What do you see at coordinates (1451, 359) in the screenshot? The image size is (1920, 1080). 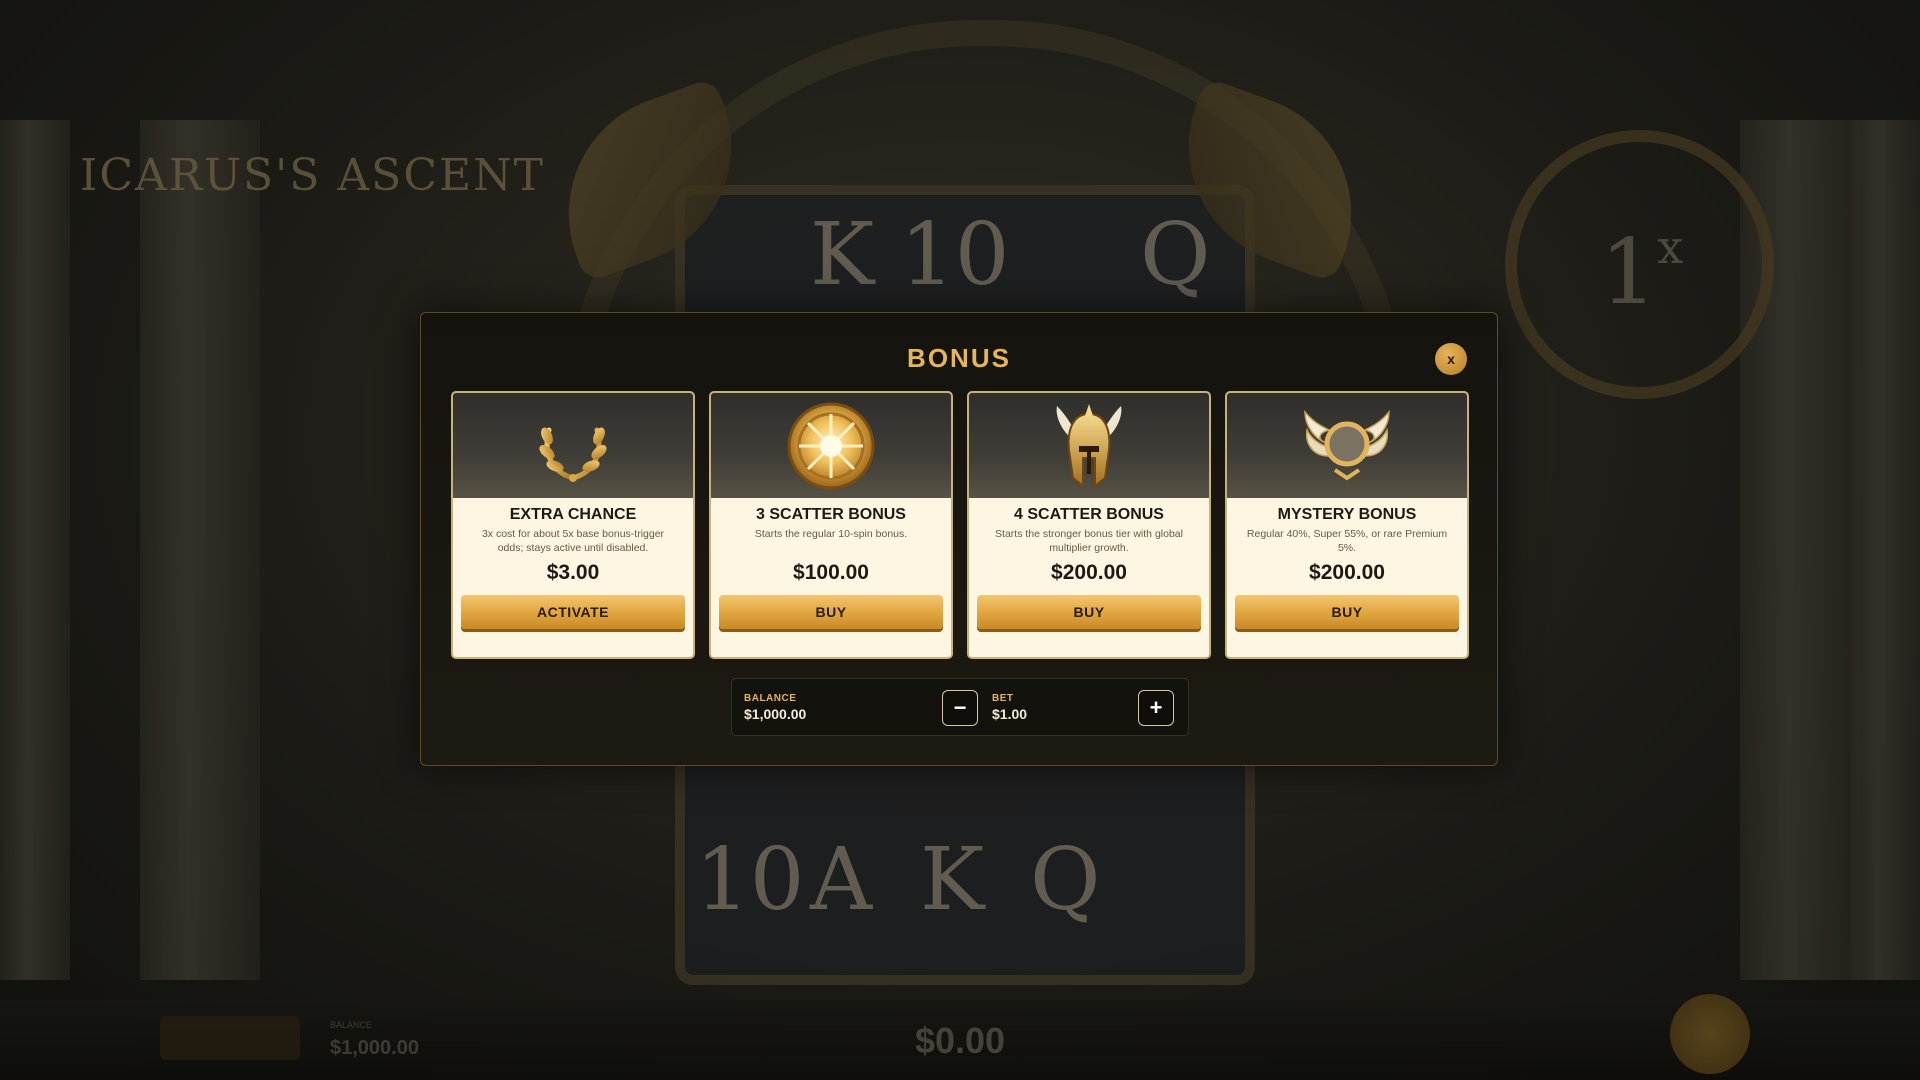 I see `close-button: x` at bounding box center [1451, 359].